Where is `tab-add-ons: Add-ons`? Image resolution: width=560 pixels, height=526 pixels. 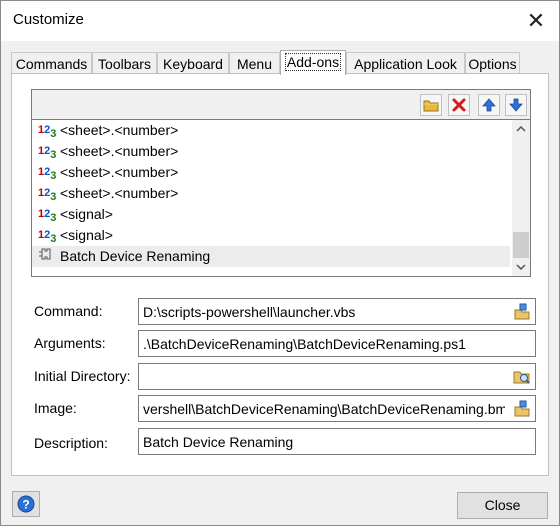 tab-add-ons: Add-ons is located at coordinates (313, 62).